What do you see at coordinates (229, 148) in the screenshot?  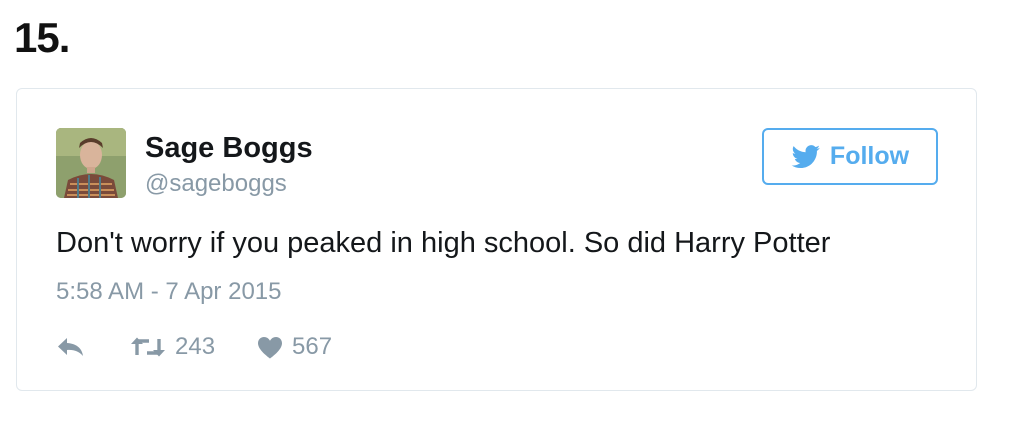 I see `author-name: Sage Boggs` at bounding box center [229, 148].